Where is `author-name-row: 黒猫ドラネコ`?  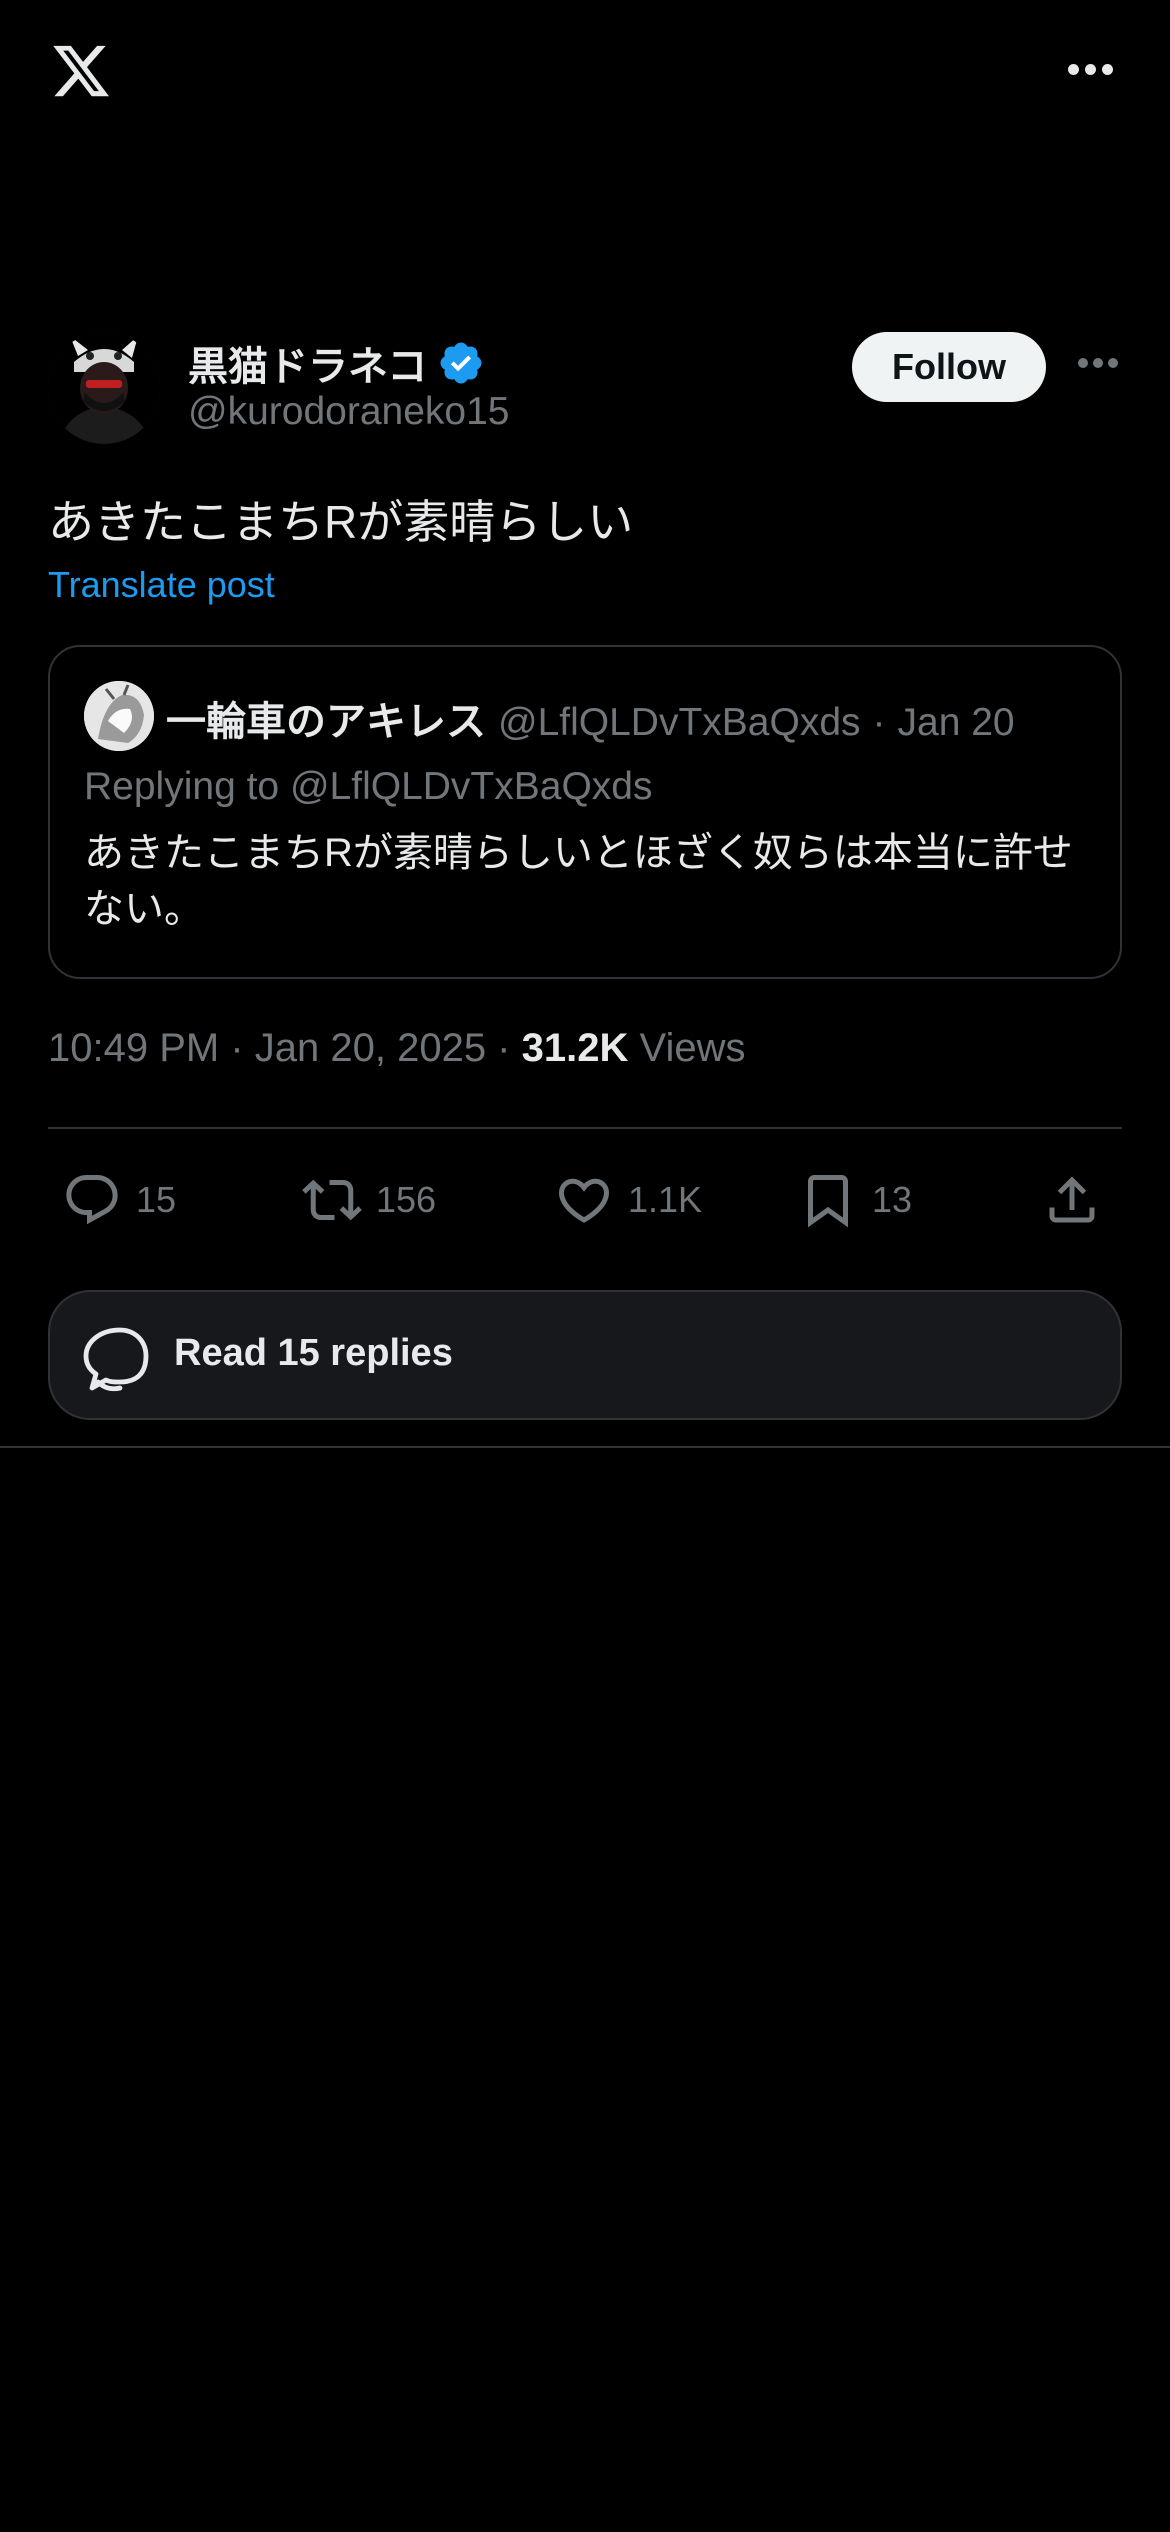
author-name-row: 黒猫ドラネコ is located at coordinates (336, 363).